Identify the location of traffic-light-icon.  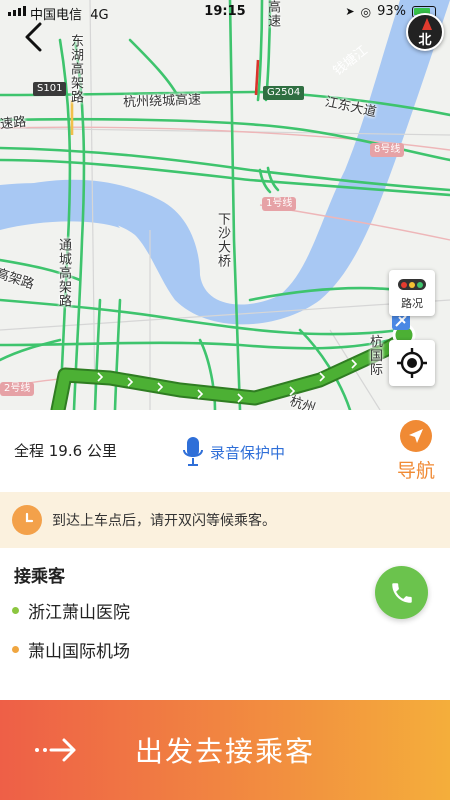
(412, 284).